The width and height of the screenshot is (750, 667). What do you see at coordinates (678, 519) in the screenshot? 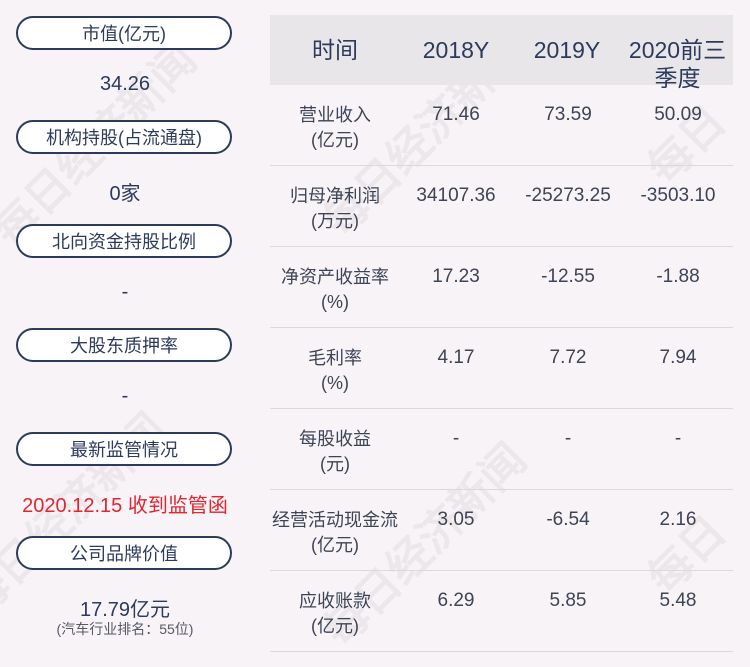
I see `cell-2020: 2.16` at bounding box center [678, 519].